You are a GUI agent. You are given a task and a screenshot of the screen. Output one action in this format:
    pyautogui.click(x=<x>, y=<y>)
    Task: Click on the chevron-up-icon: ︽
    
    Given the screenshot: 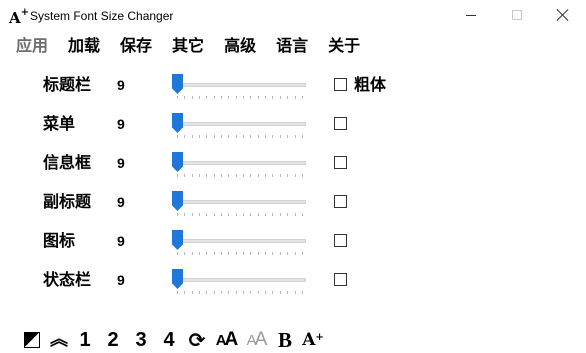 What is the action you would take?
    pyautogui.click(x=59, y=340)
    